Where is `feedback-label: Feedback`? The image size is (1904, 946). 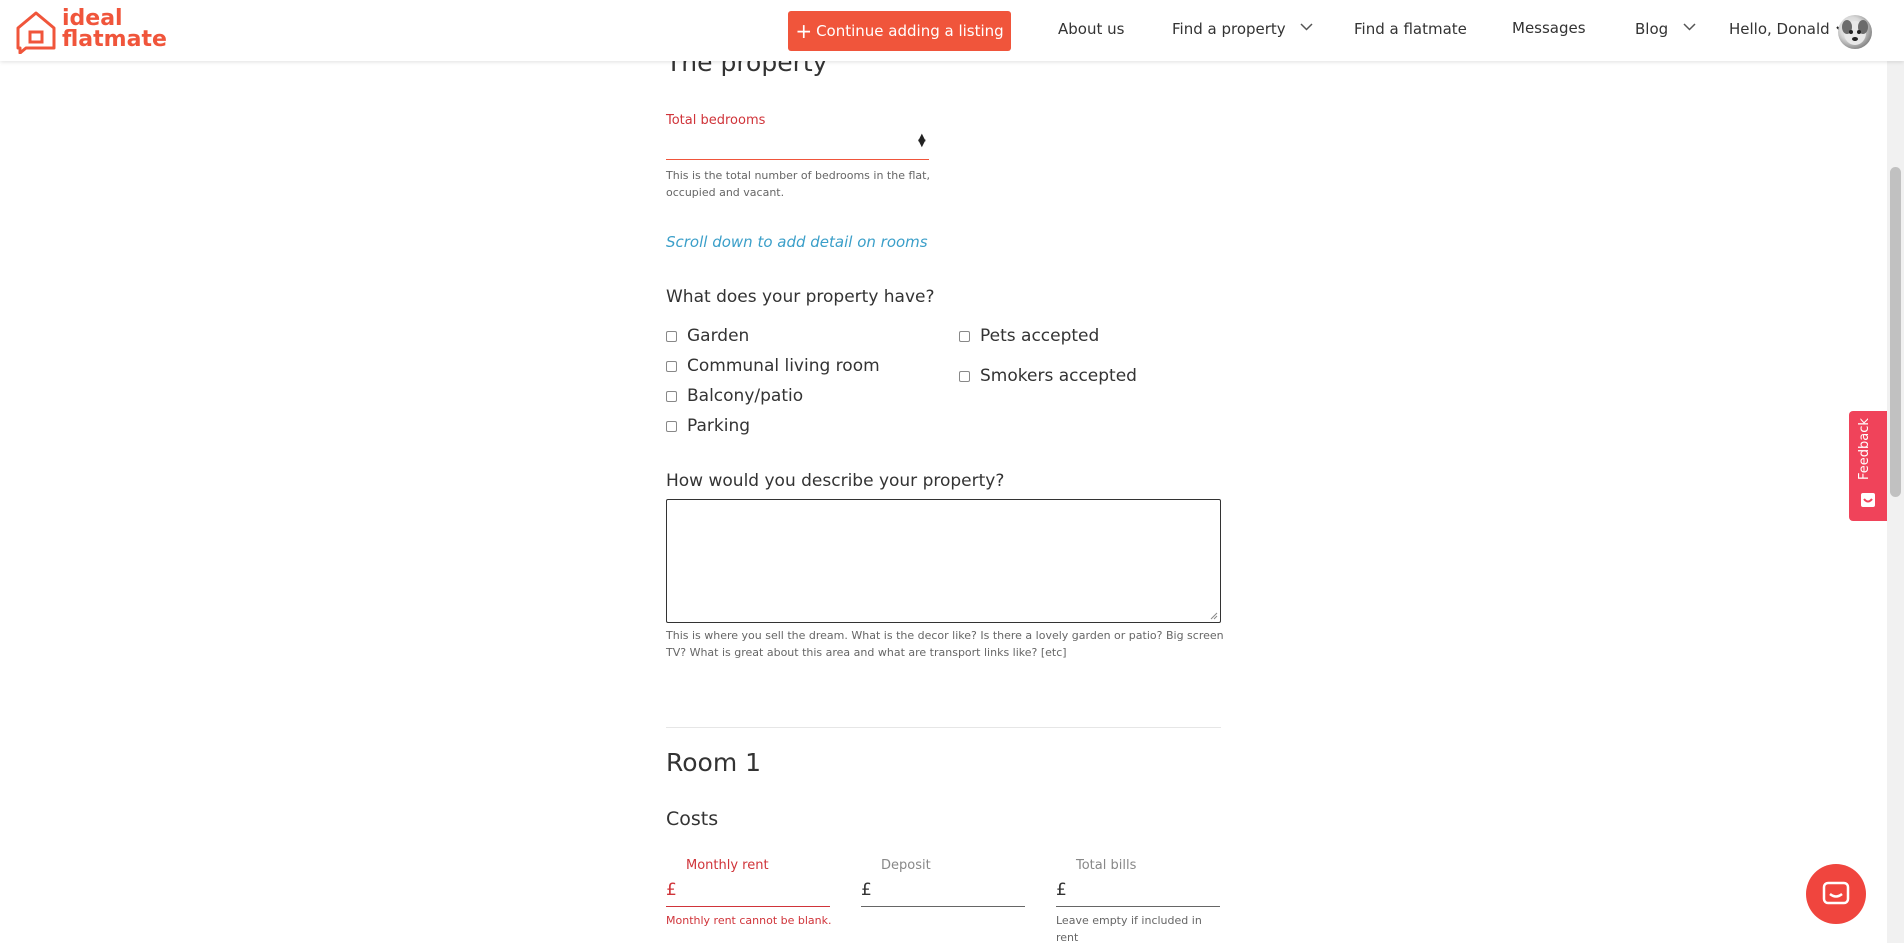 feedback-label: Feedback is located at coordinates (1864, 449).